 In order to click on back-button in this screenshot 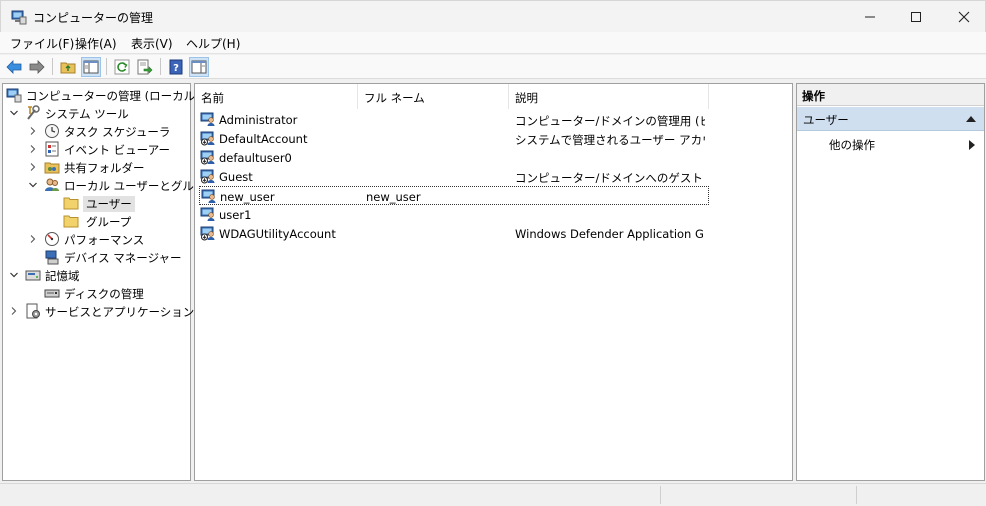, I will do `click(14, 67)`.